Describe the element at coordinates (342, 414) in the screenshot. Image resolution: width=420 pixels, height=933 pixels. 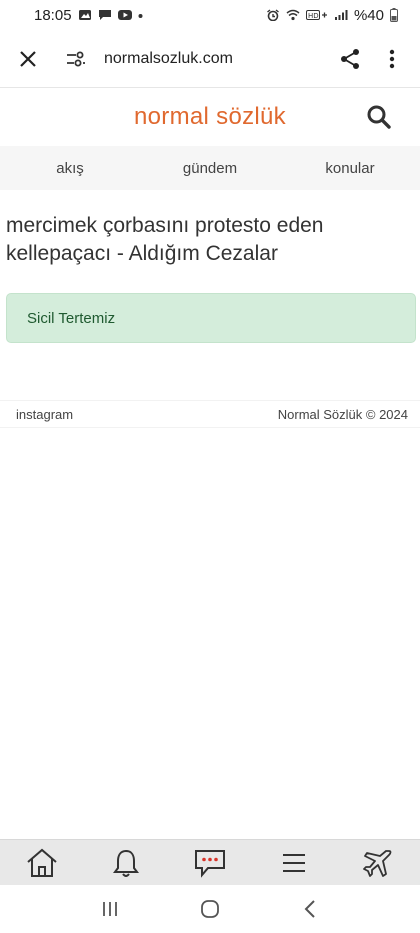
I see `copyright-text: Normal Sözlük © 2024` at that location.